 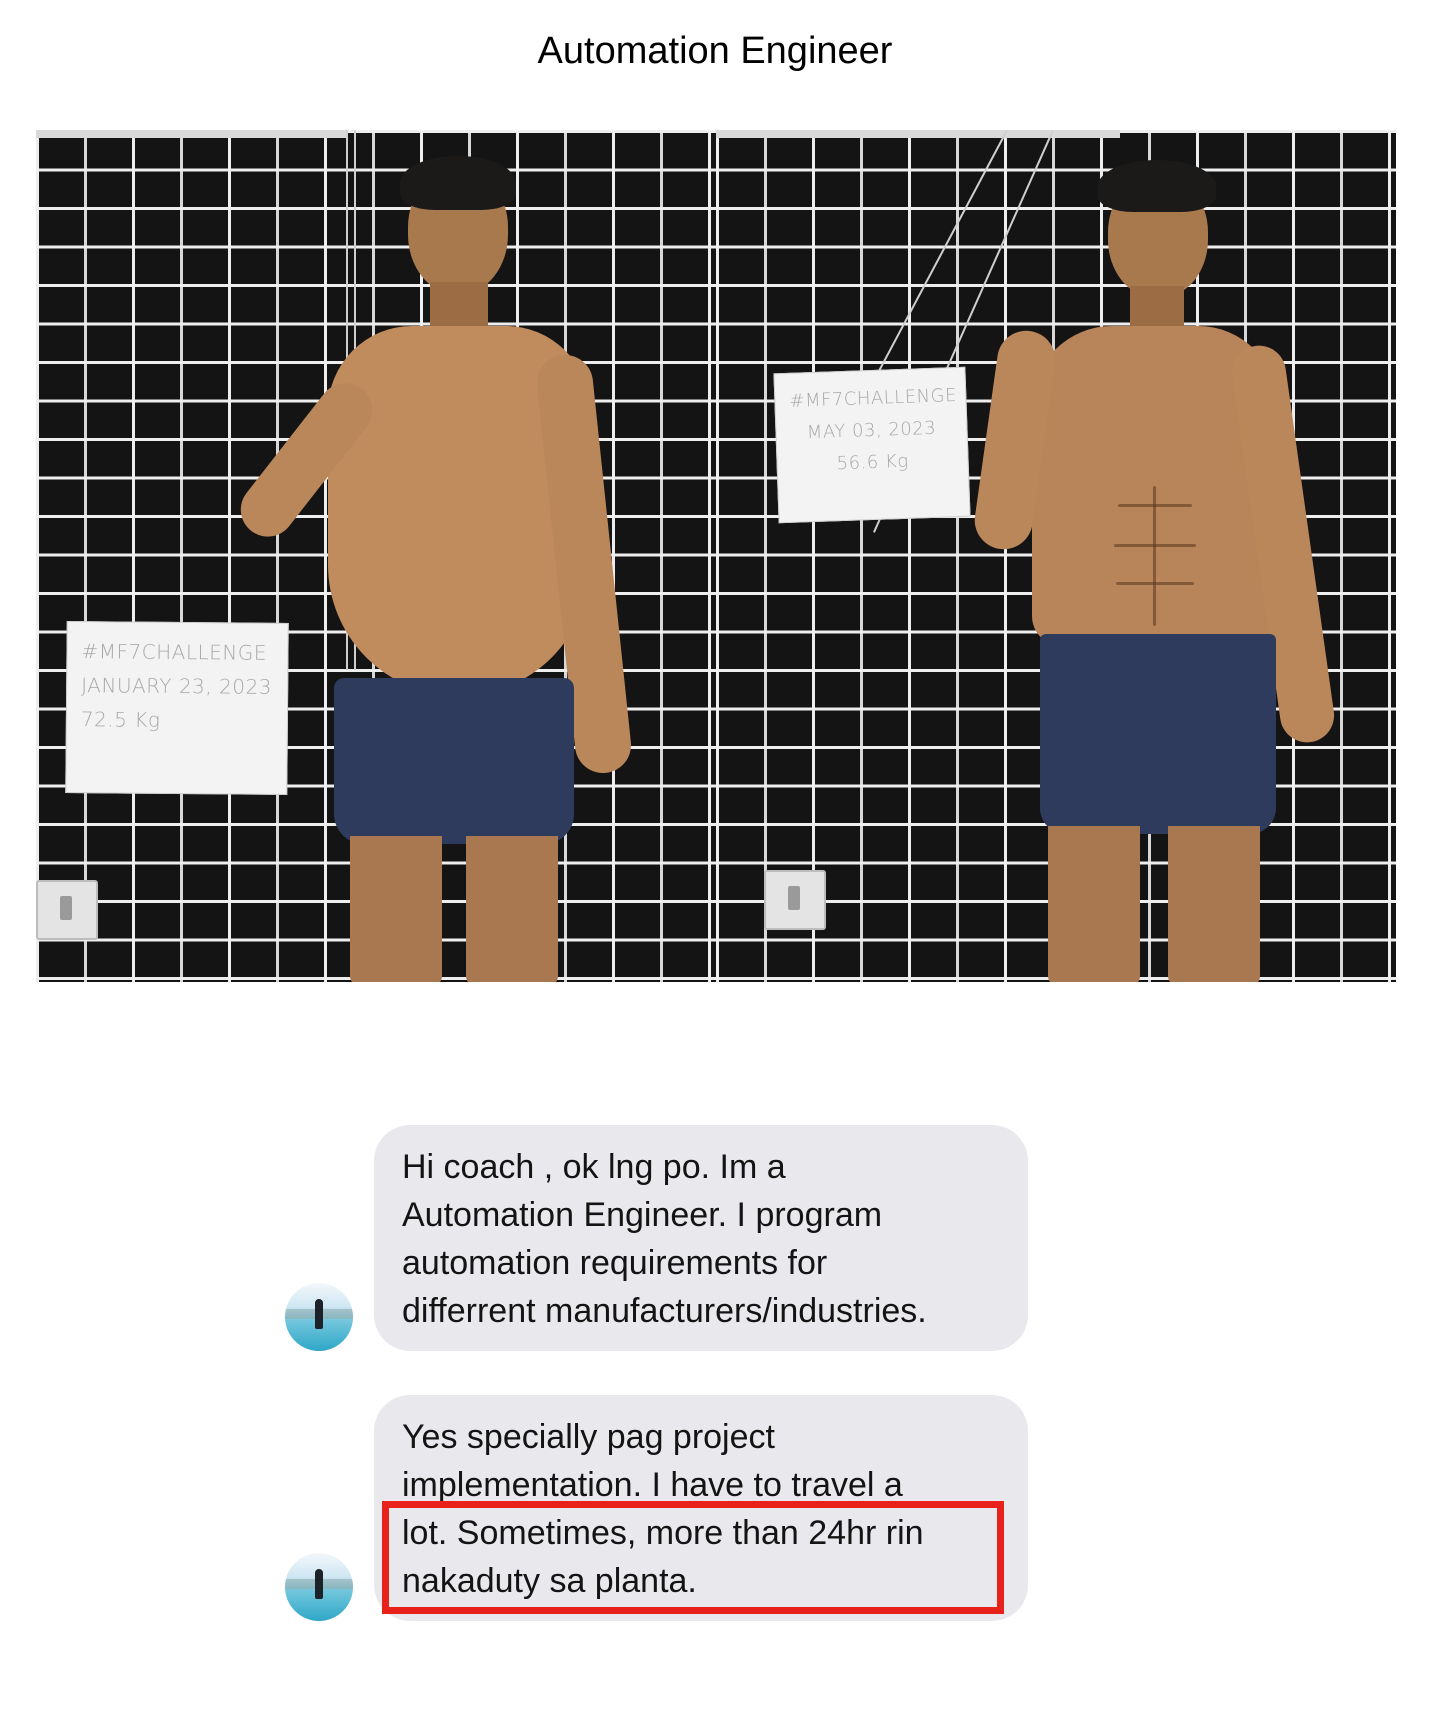 What do you see at coordinates (872, 445) in the screenshot?
I see `progress-sign-after: #MF7CHALLENGE MAY 03, 2023 56.6 Kg` at bounding box center [872, 445].